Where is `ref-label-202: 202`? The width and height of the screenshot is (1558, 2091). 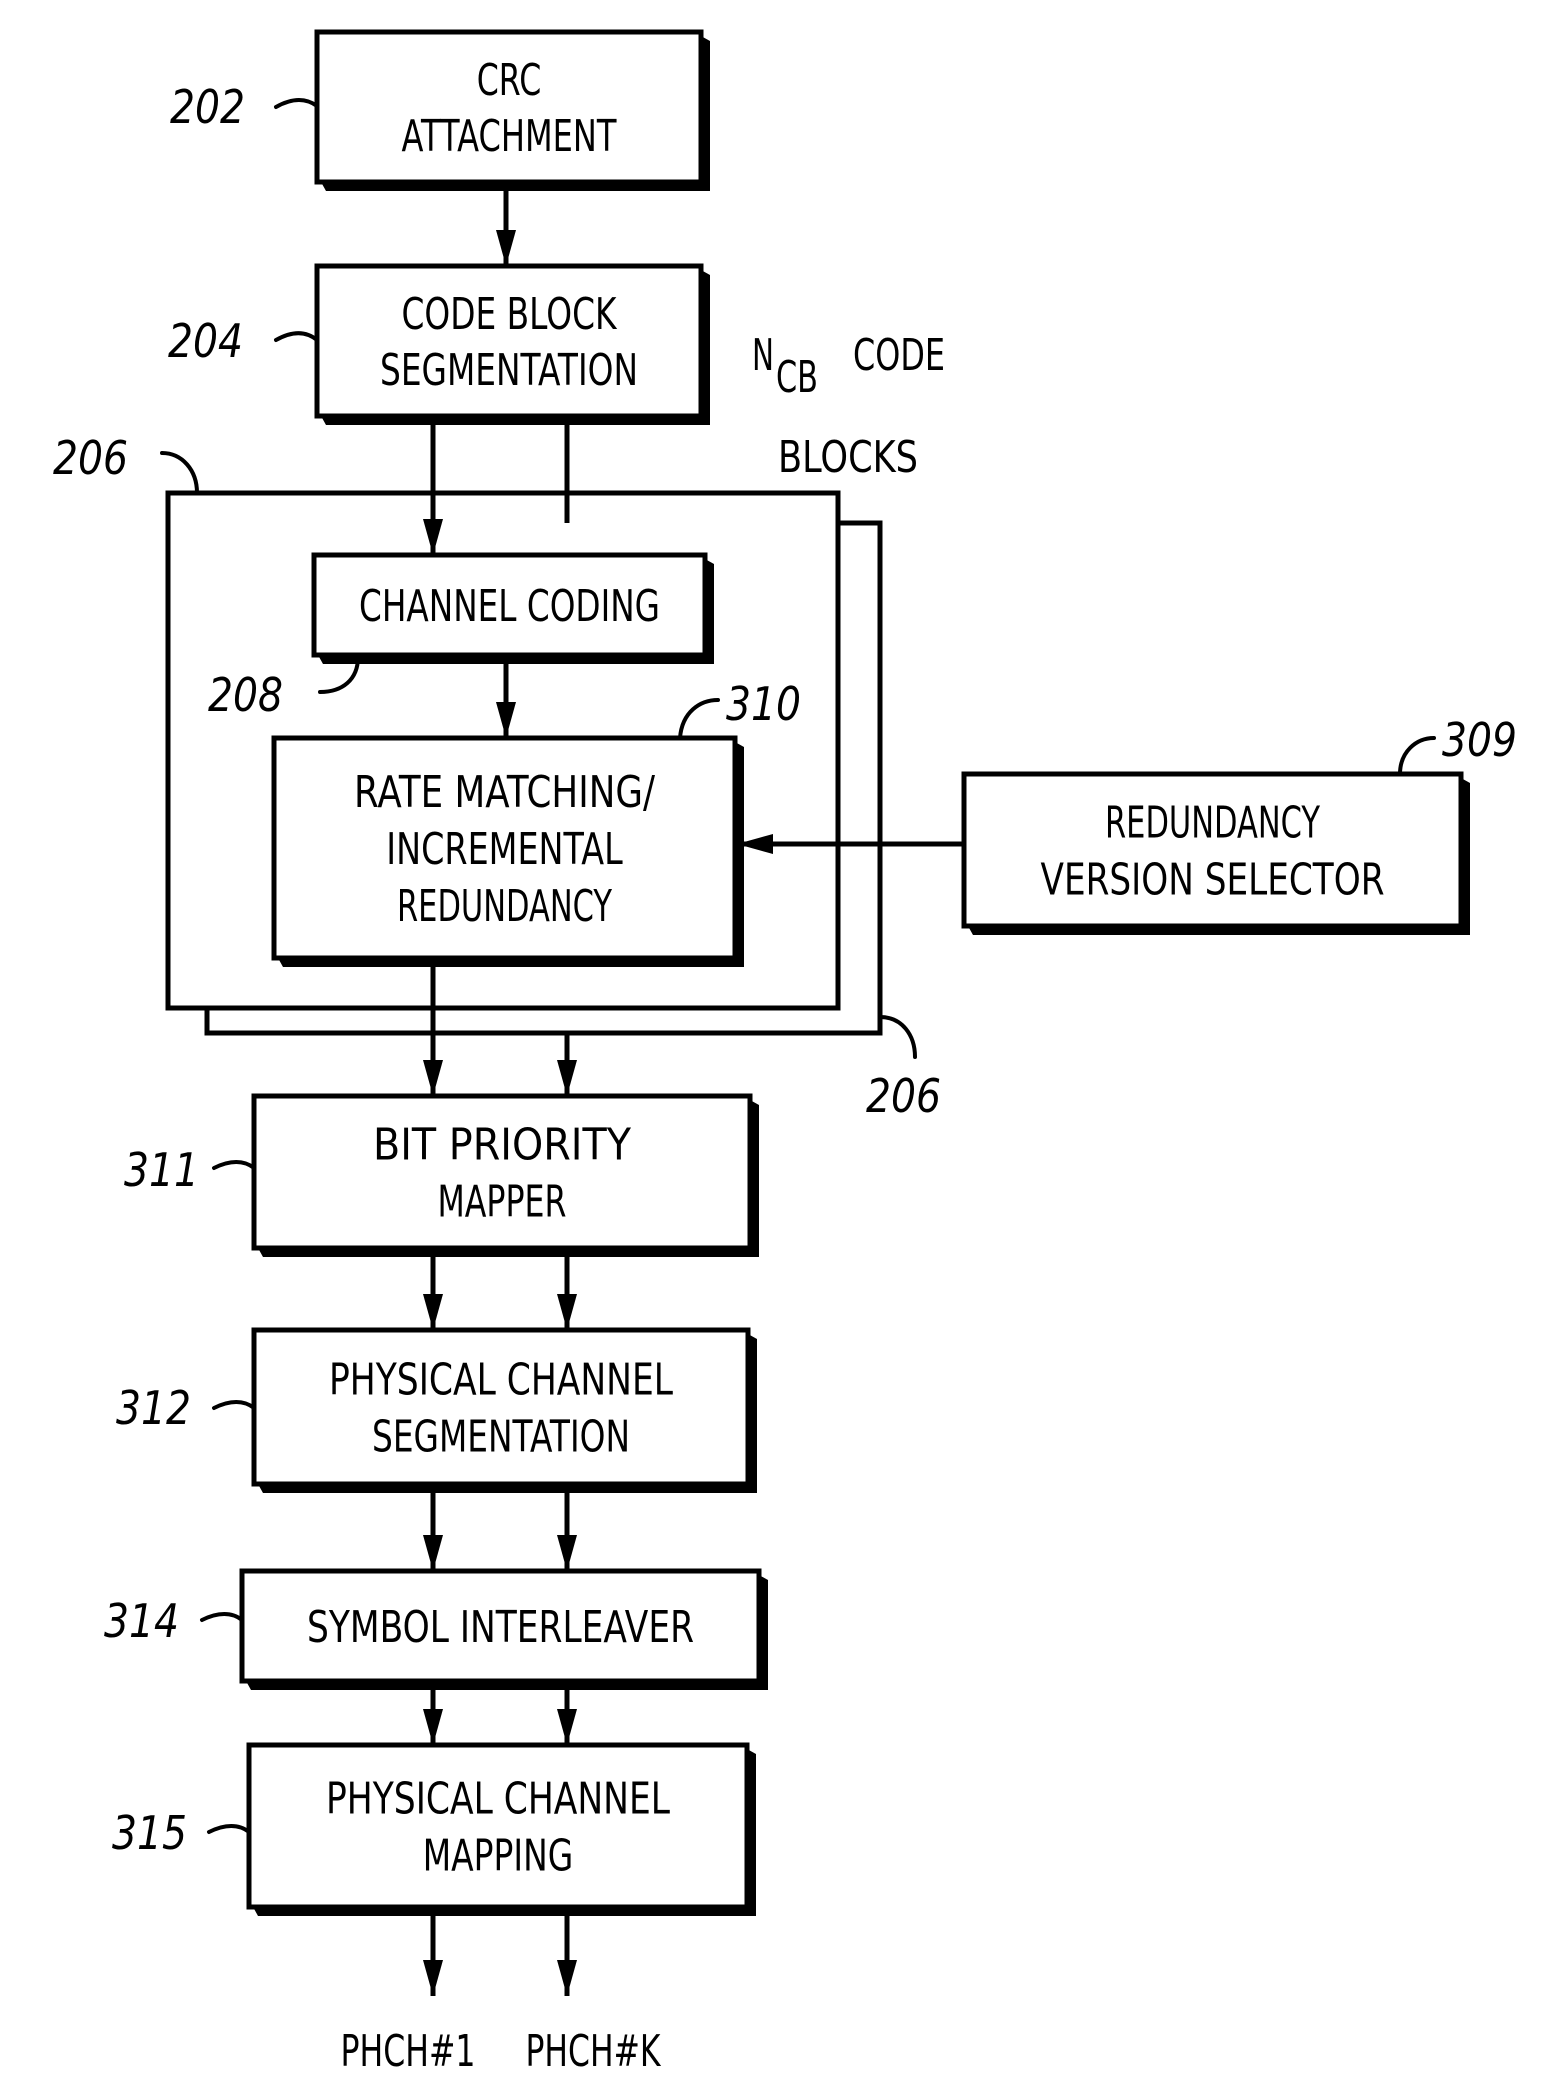
ref-label-202: 202 is located at coordinates (207, 107).